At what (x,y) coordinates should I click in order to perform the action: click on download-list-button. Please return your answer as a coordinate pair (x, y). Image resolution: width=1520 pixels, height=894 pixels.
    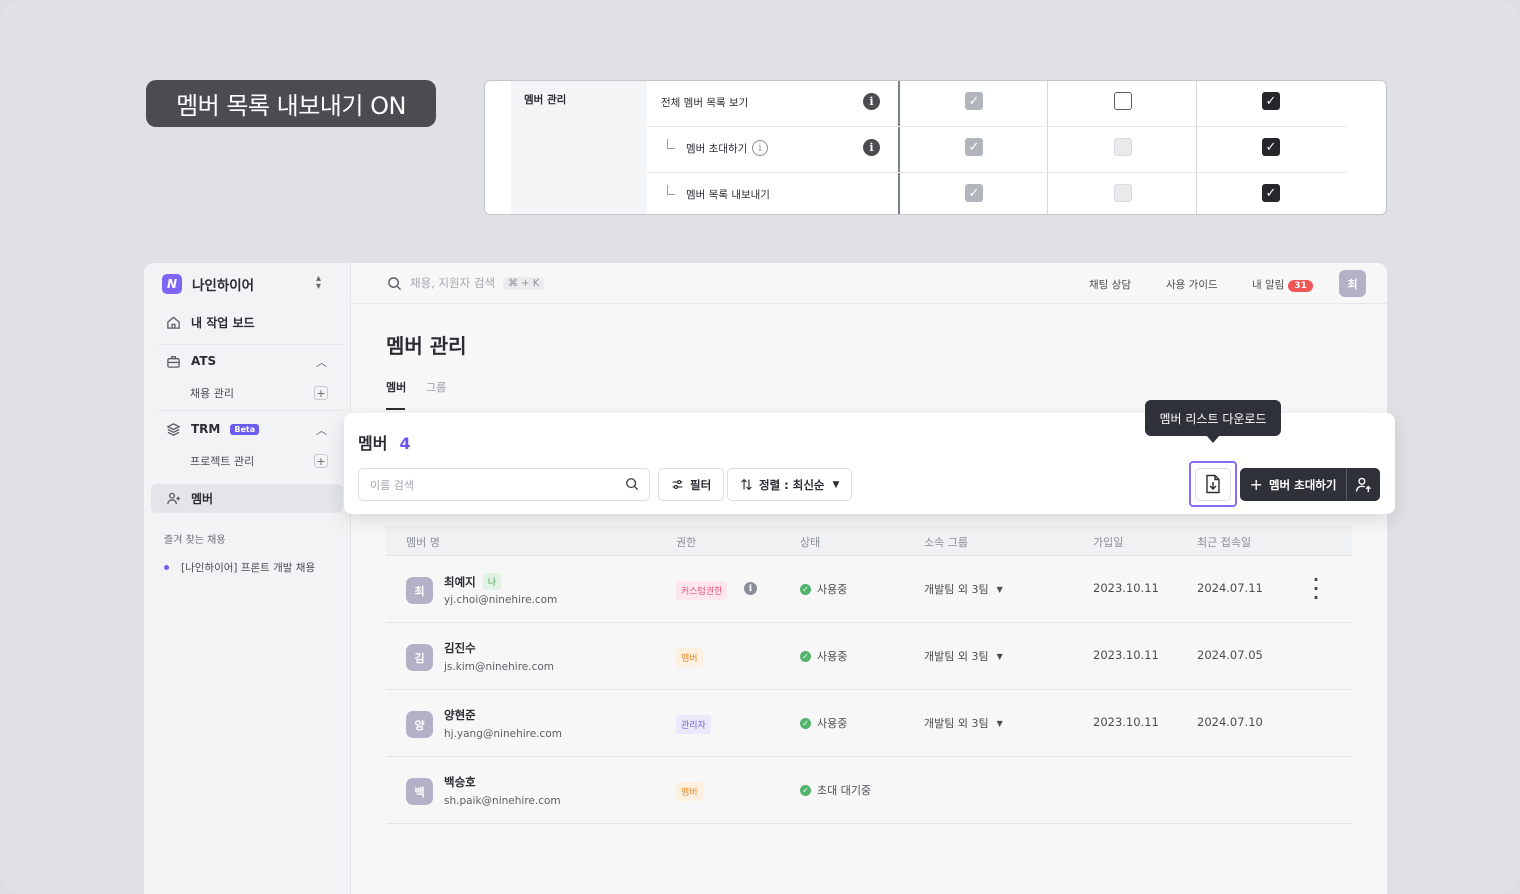
    Looking at the image, I should click on (1213, 484).